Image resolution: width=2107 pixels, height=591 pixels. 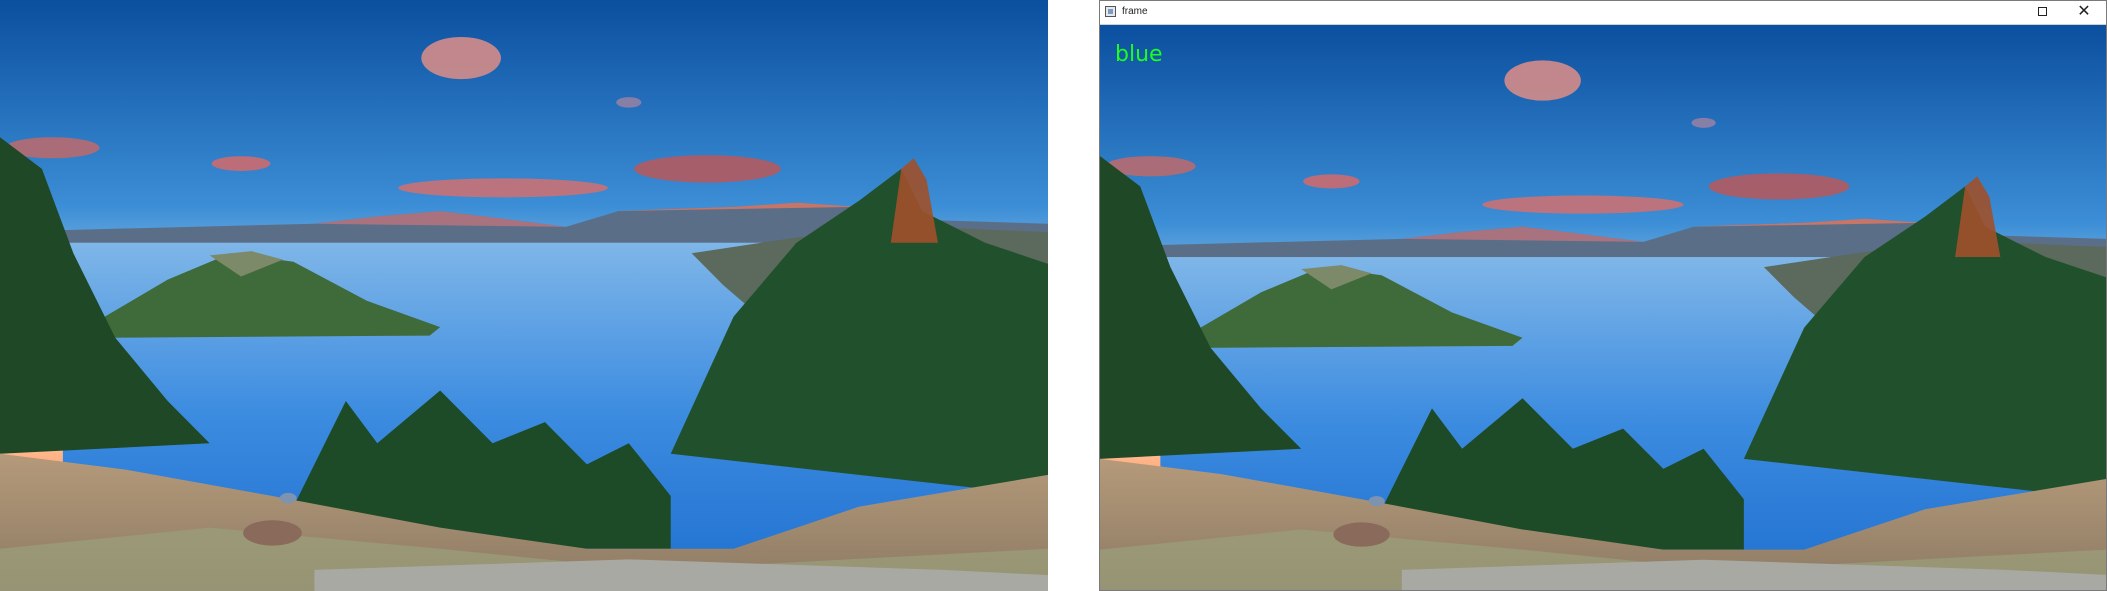 What do you see at coordinates (1135, 11) in the screenshot?
I see `window-title: frame` at bounding box center [1135, 11].